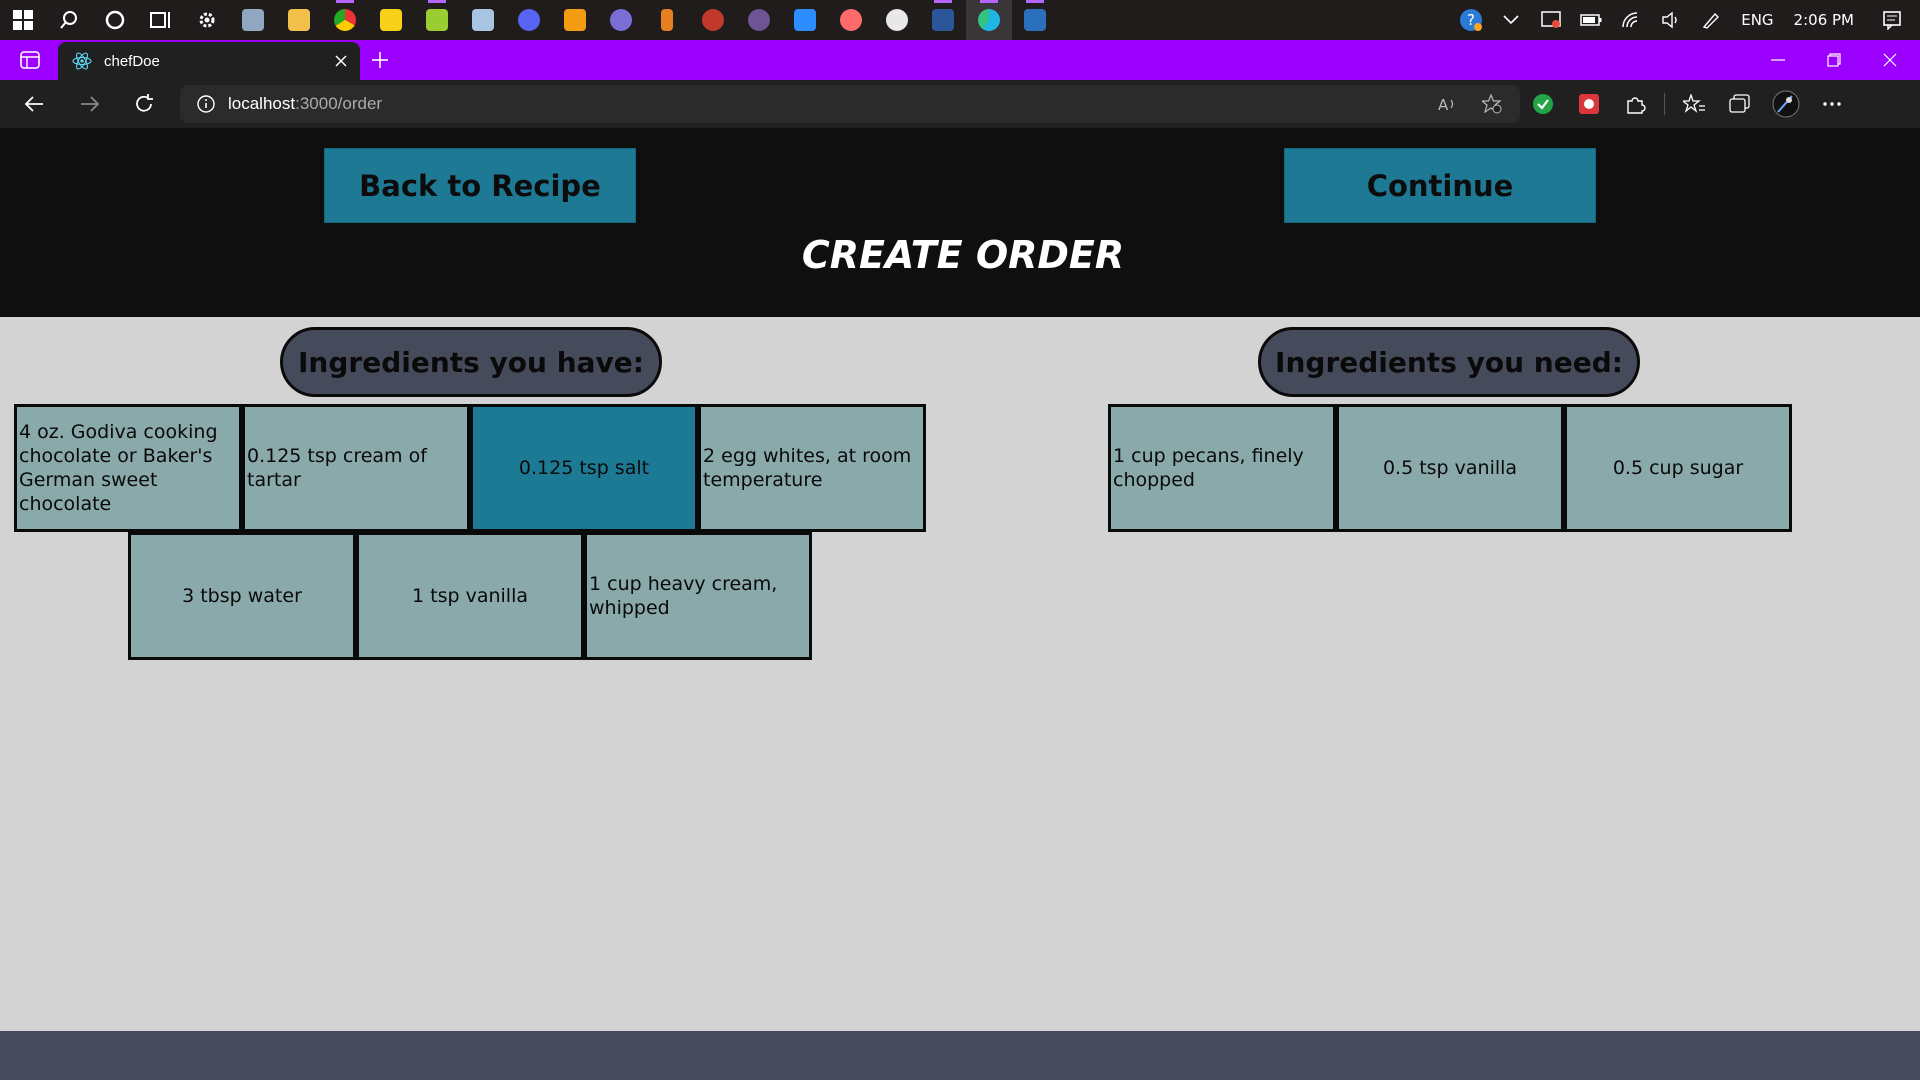  I want to click on address-toolbar: localhost:3000/order A, so click(960, 104).